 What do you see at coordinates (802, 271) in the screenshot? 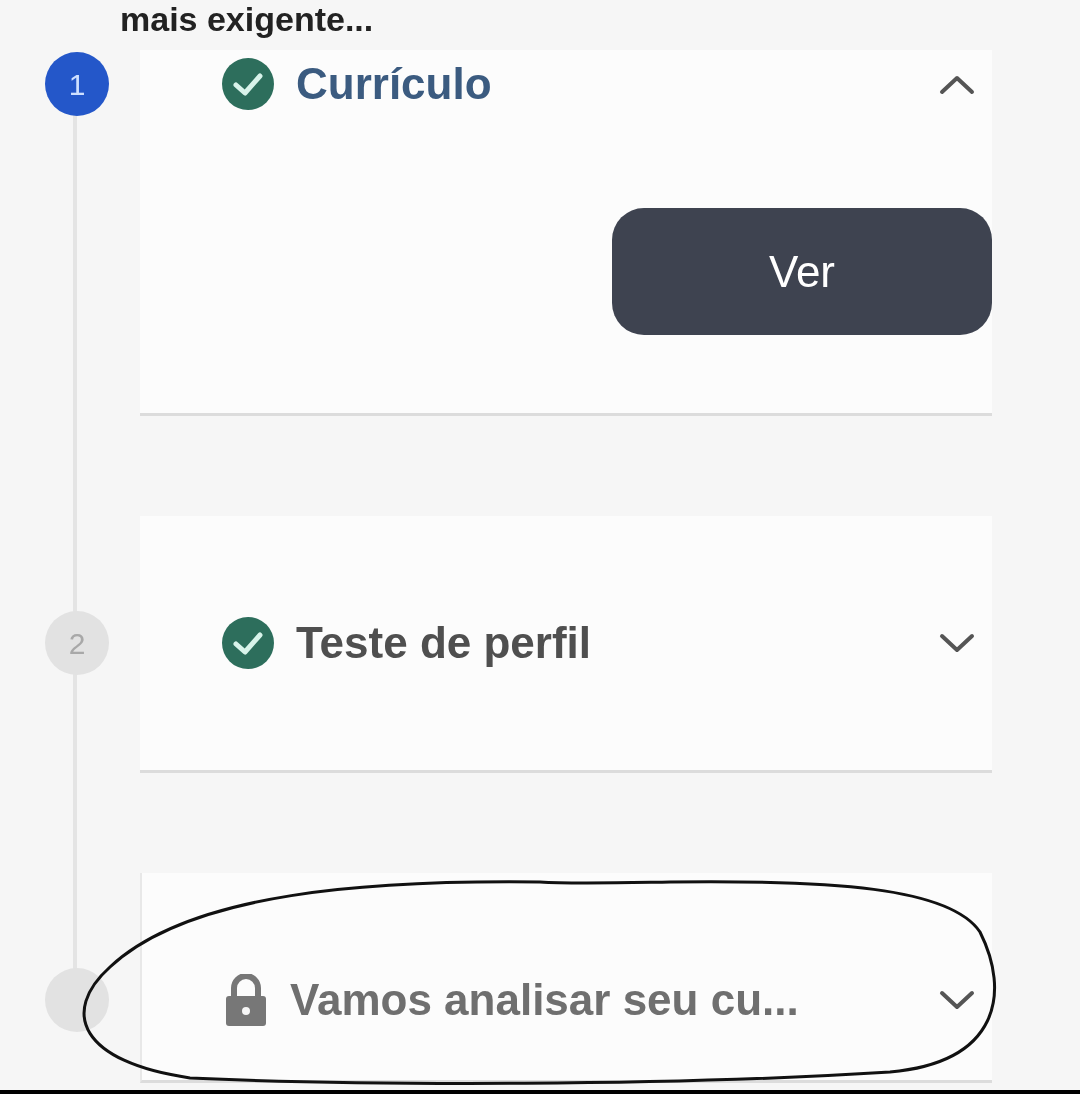
I see `view-button: Ver` at bounding box center [802, 271].